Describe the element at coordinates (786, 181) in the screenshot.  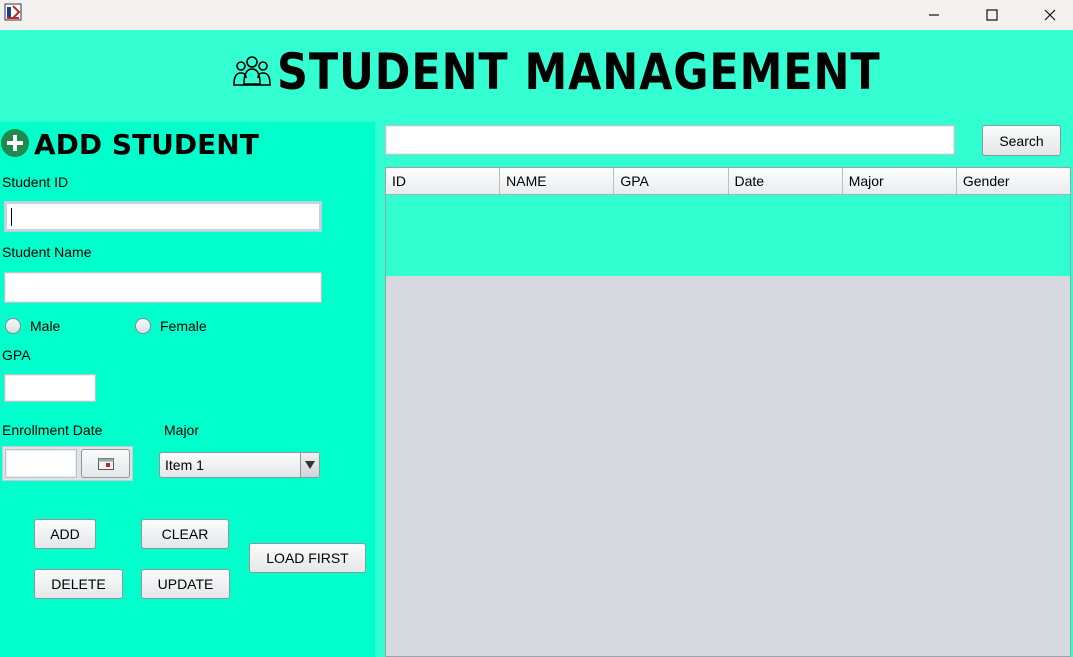
I see `column-header-date: Date` at that location.